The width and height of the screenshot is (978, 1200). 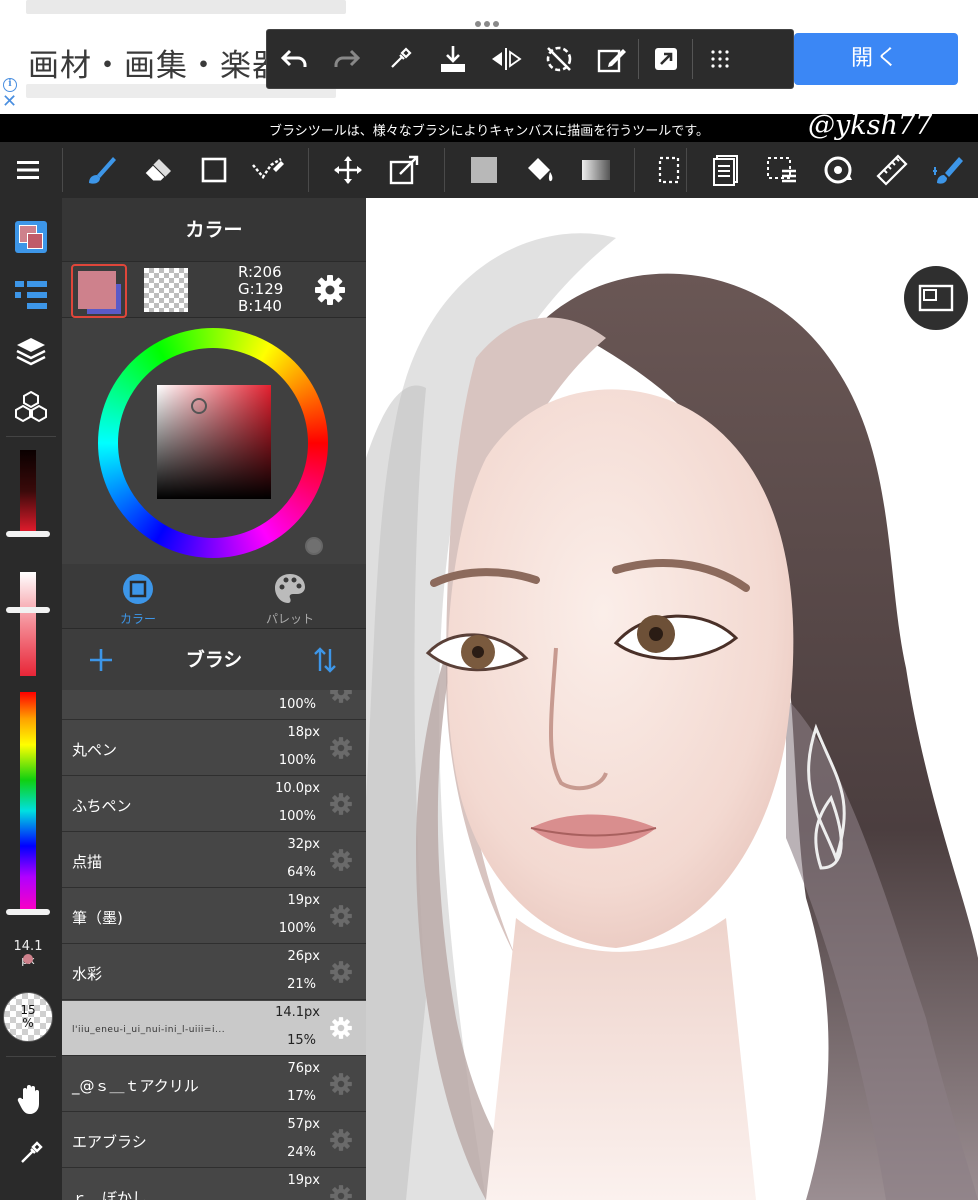 What do you see at coordinates (87, 862) in the screenshot?
I see `brush-name: 点描` at bounding box center [87, 862].